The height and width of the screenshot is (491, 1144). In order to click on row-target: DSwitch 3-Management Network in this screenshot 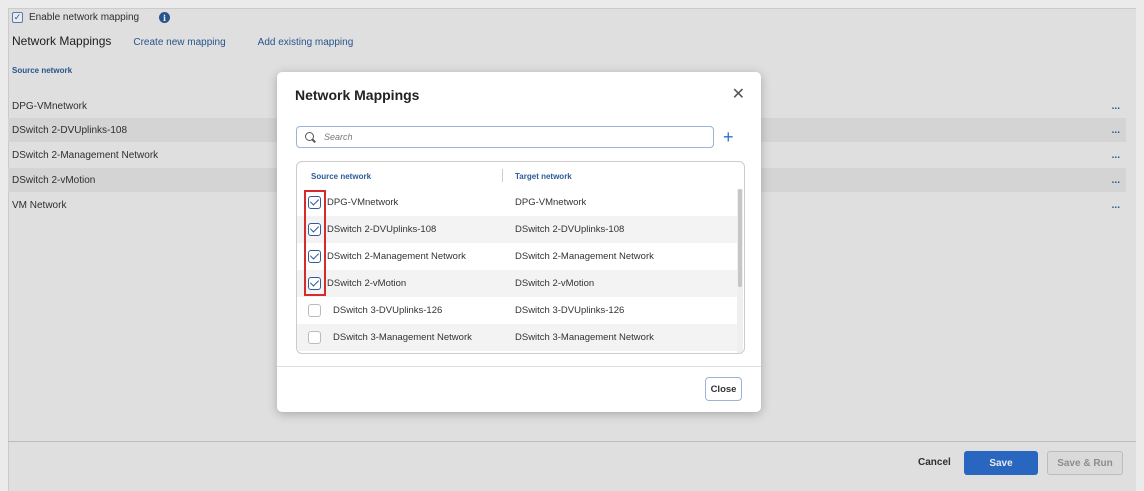, I will do `click(584, 337)`.